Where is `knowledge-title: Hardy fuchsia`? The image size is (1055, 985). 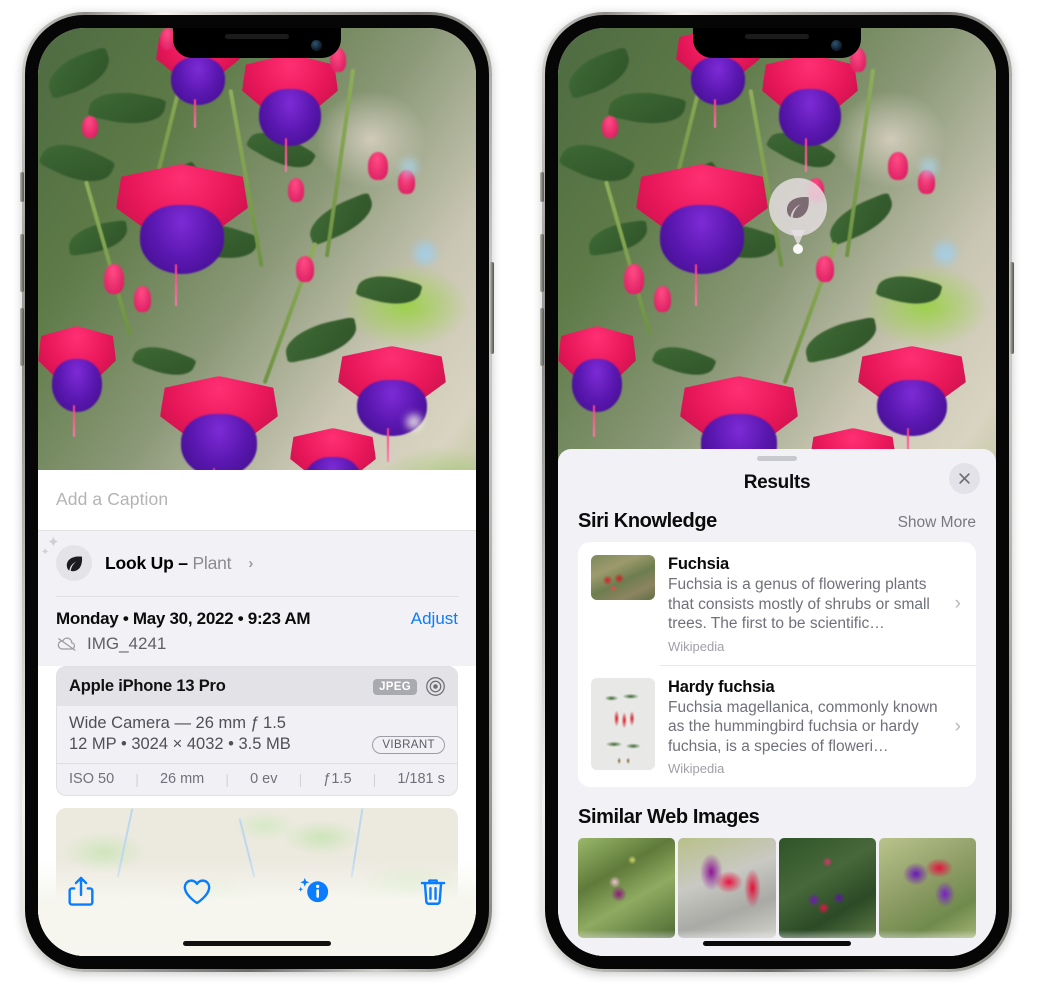
knowledge-title: Hardy fuchsia is located at coordinates (721, 686).